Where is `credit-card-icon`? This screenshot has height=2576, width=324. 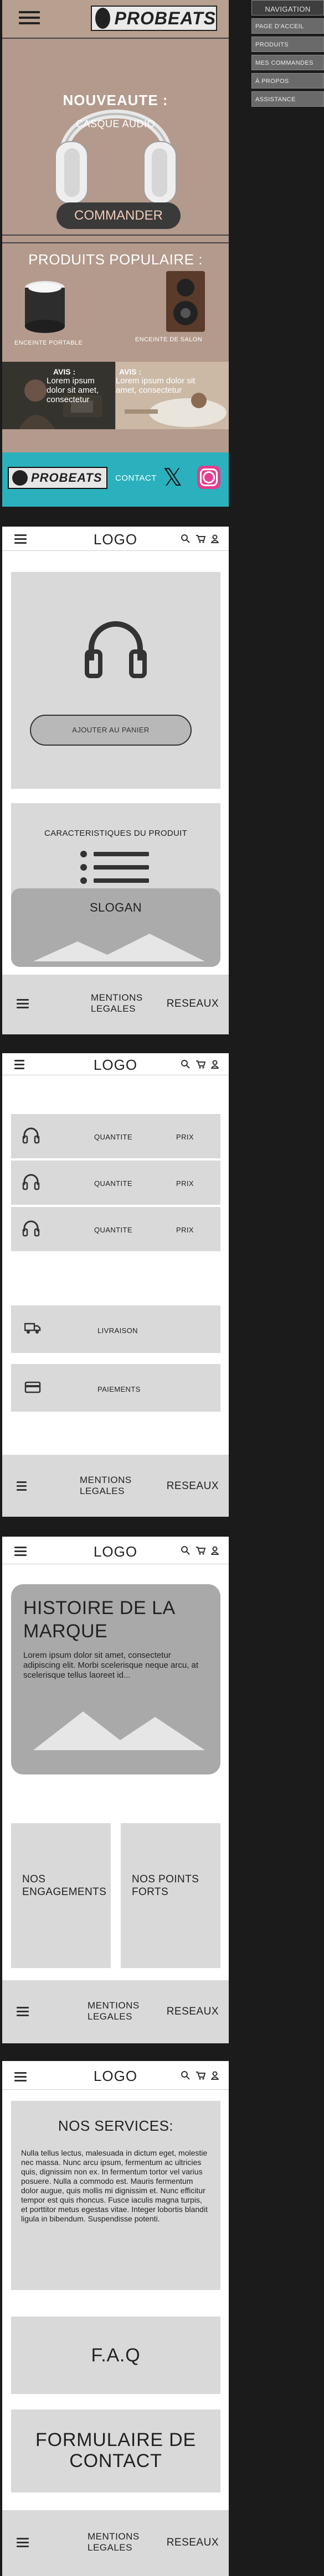
credit-card-icon is located at coordinates (32, 1387).